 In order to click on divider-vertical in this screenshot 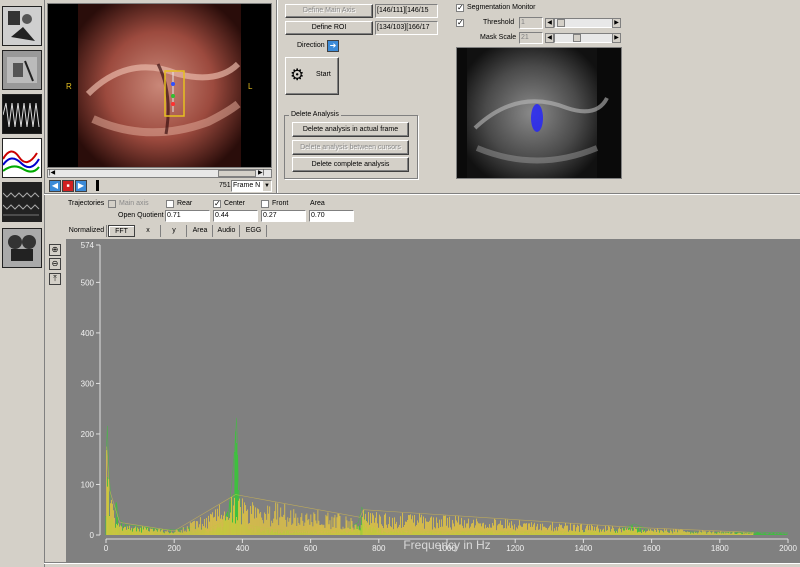, I will do `click(277, 96)`.